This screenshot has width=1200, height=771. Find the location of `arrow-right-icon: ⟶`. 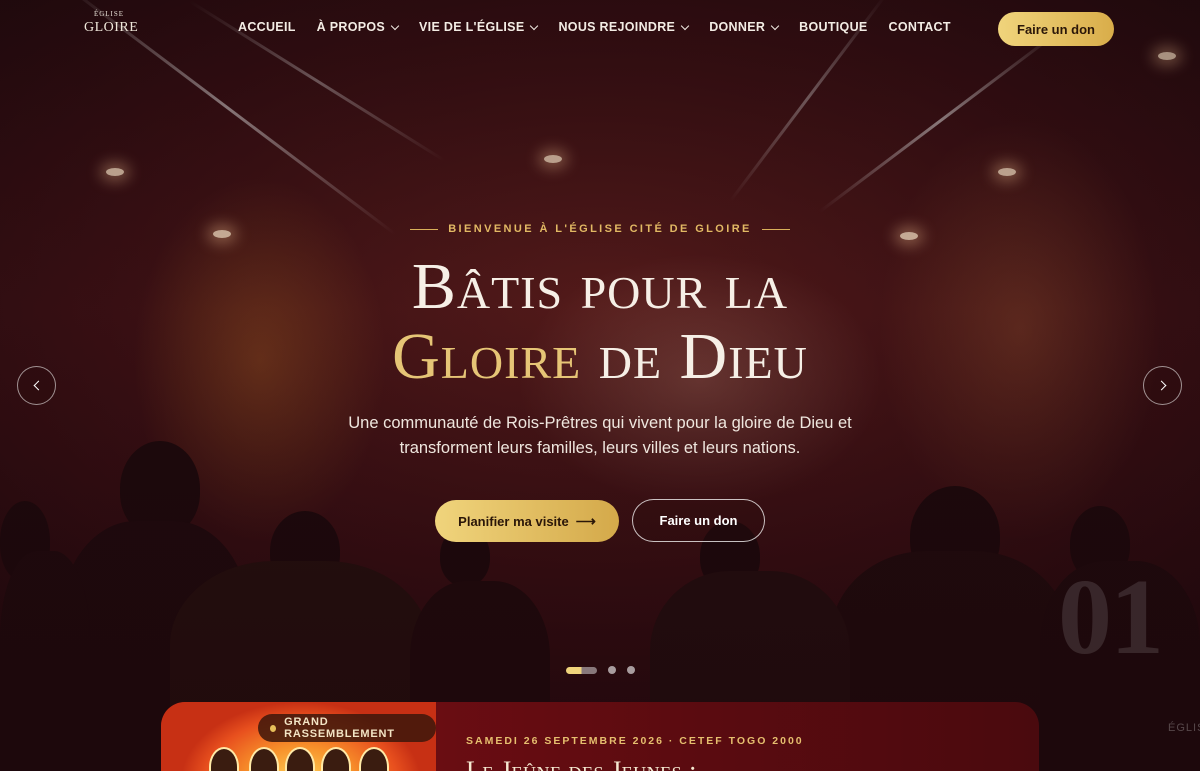

arrow-right-icon: ⟶ is located at coordinates (585, 520).